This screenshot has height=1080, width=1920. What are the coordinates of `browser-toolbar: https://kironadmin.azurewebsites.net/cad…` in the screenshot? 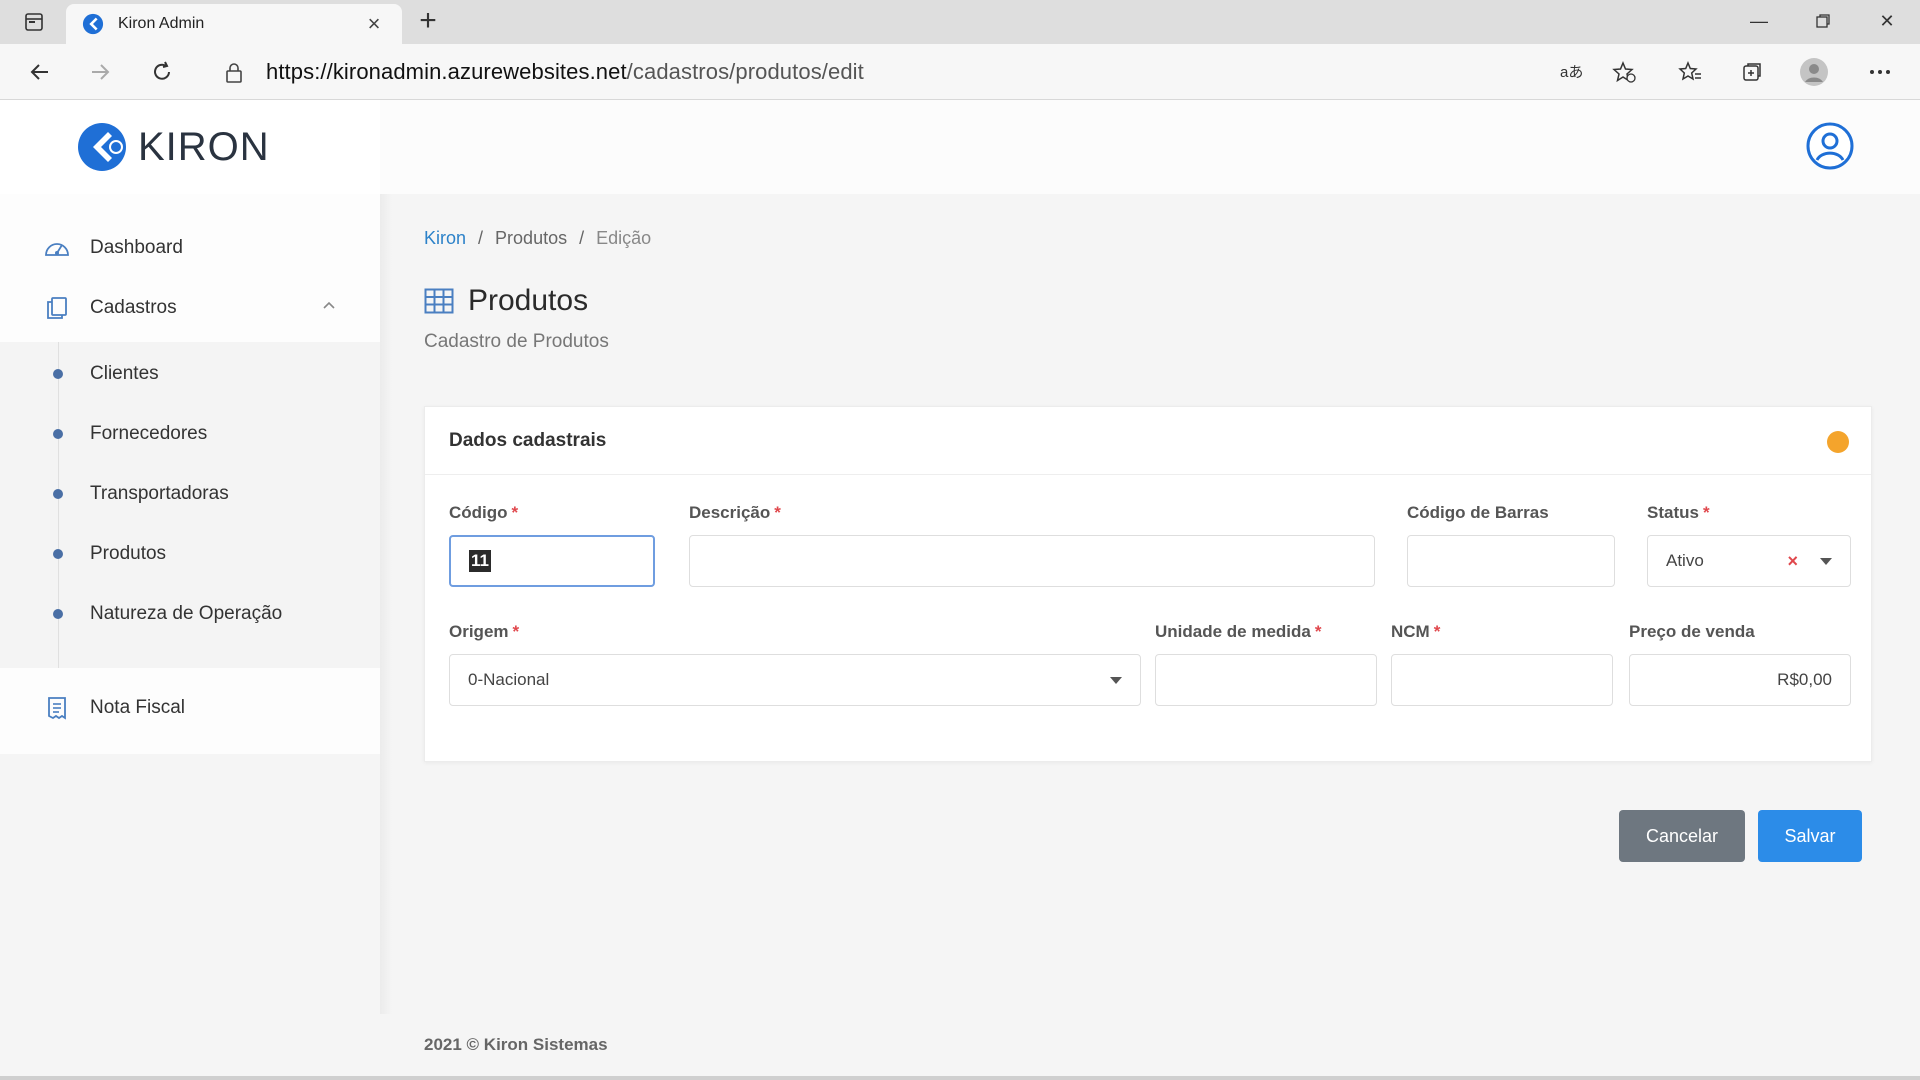 It's located at (960, 72).